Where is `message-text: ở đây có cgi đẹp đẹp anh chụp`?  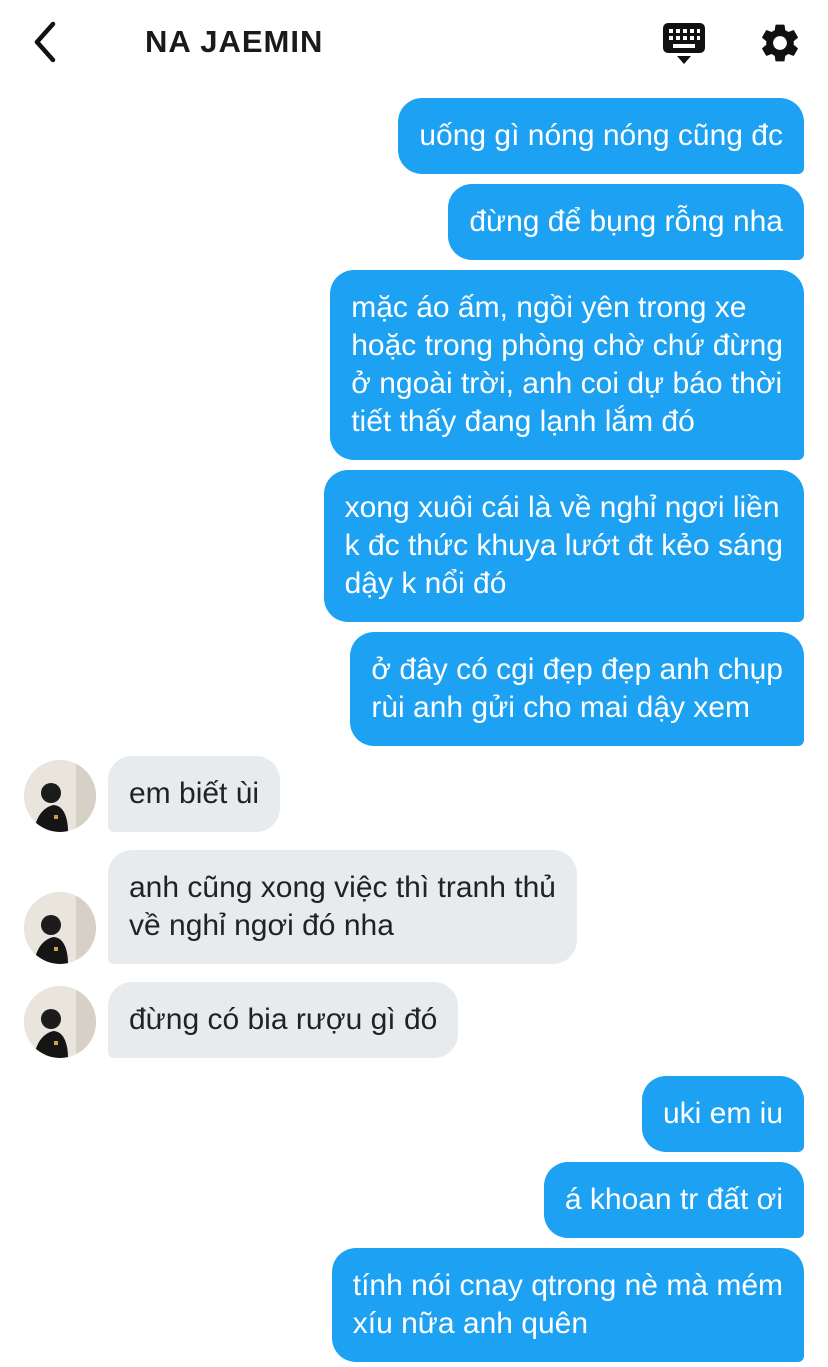
message-text: ở đây có cgi đẹp đẹp anh chụp is located at coordinates (577, 669).